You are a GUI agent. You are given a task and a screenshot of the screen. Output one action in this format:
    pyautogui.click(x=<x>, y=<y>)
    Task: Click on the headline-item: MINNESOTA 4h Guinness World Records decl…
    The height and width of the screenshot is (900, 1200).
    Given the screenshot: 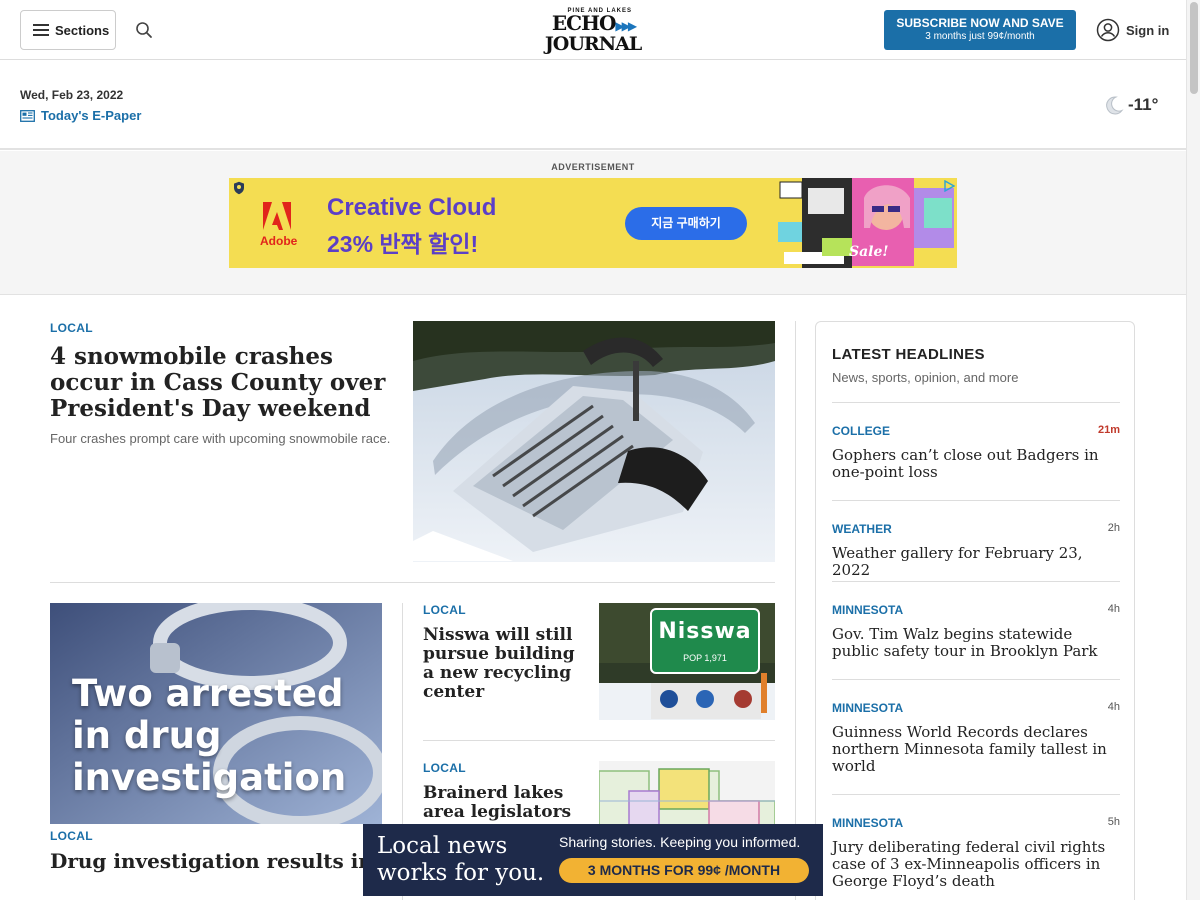 What is the action you would take?
    pyautogui.click(x=976, y=736)
    